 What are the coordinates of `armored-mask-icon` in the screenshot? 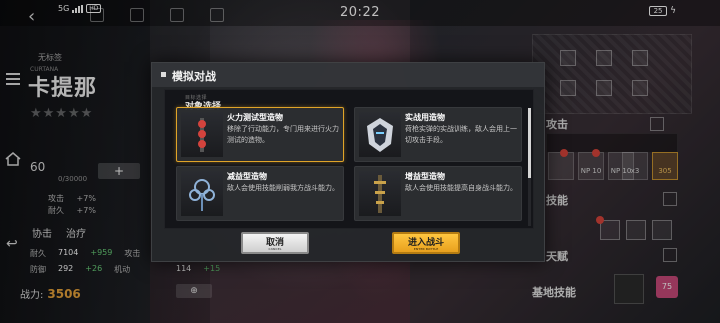 It's located at (380, 135).